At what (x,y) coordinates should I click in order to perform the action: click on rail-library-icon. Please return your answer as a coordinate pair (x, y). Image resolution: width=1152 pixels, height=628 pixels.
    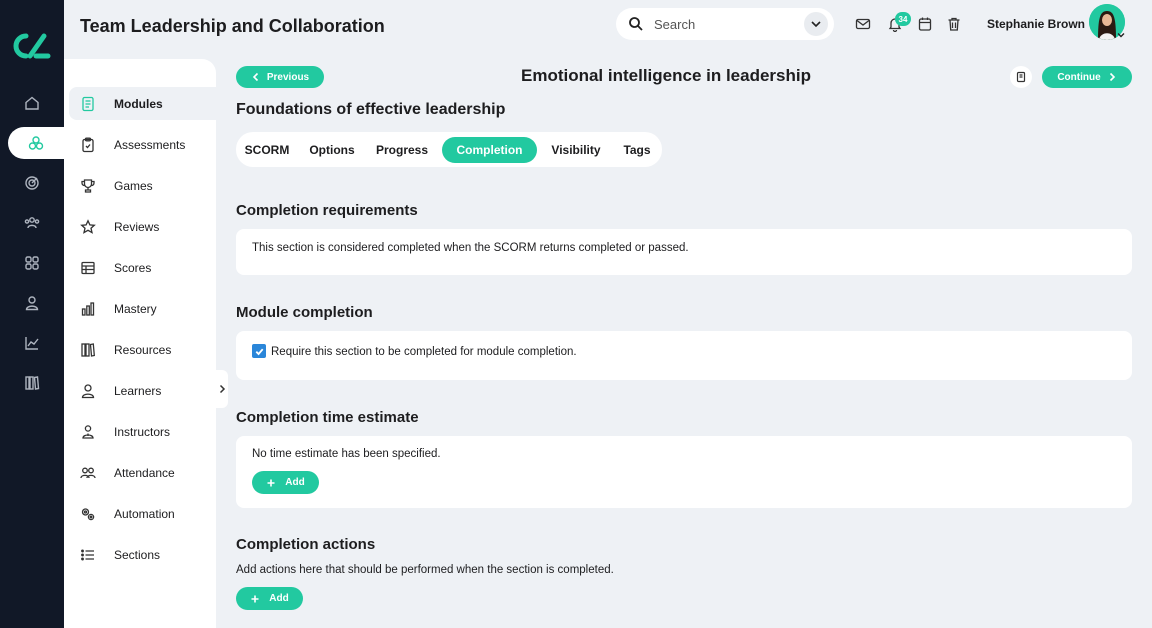
    Looking at the image, I should click on (32, 383).